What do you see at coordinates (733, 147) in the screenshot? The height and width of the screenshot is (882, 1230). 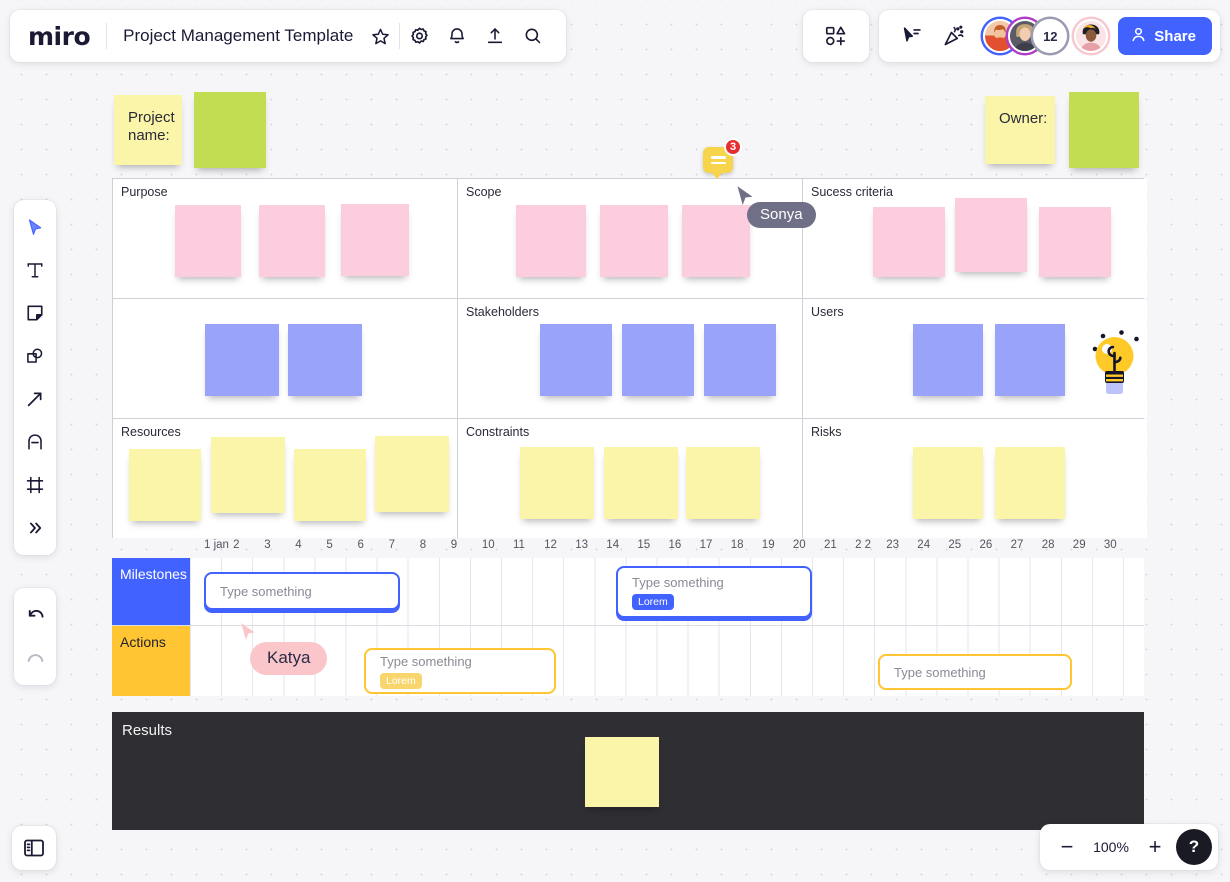 I see `comment-badge-count: 3` at bounding box center [733, 147].